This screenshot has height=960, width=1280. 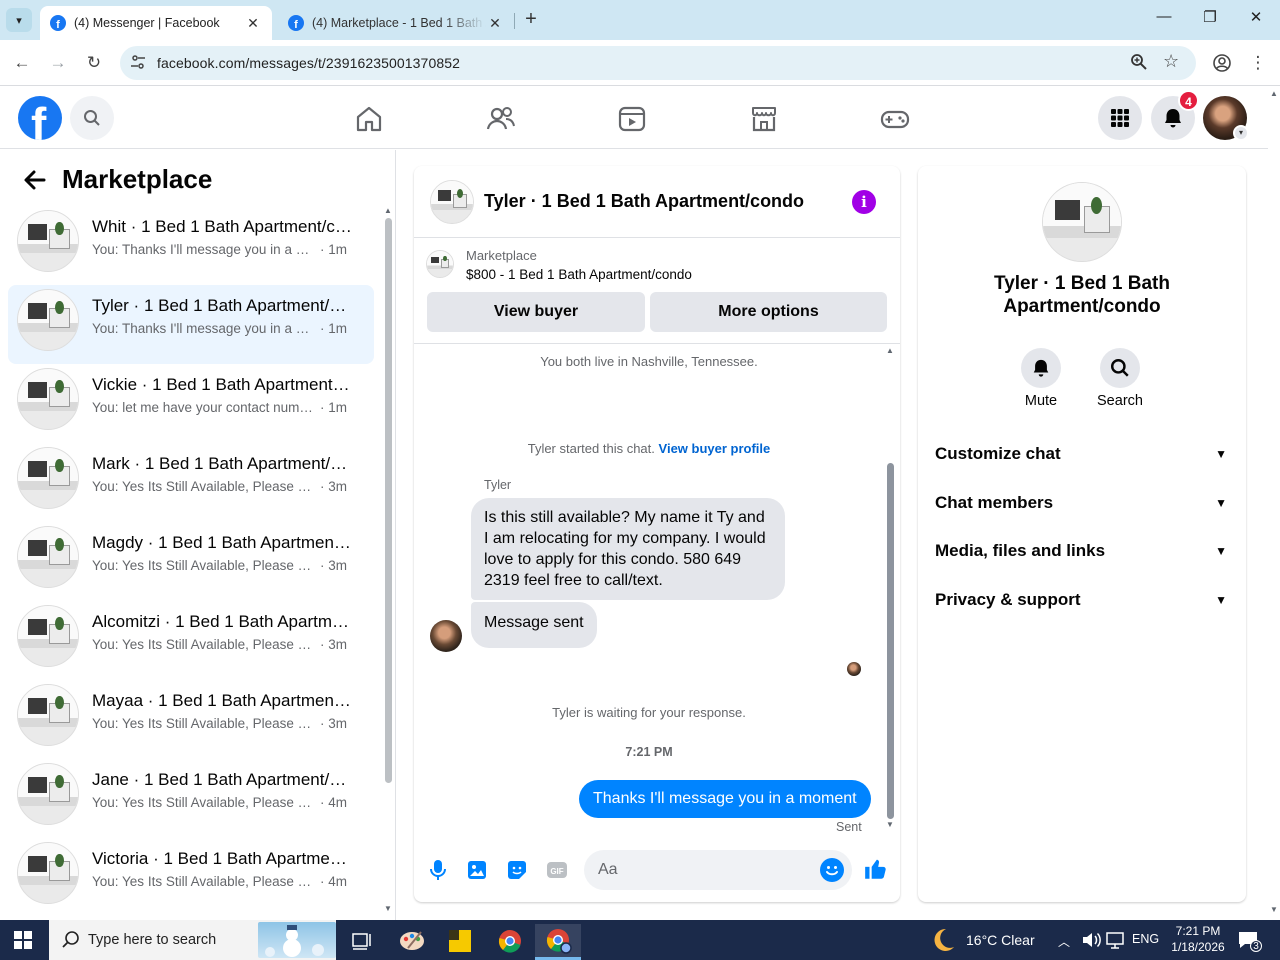 I want to click on message-input, so click(x=703, y=870).